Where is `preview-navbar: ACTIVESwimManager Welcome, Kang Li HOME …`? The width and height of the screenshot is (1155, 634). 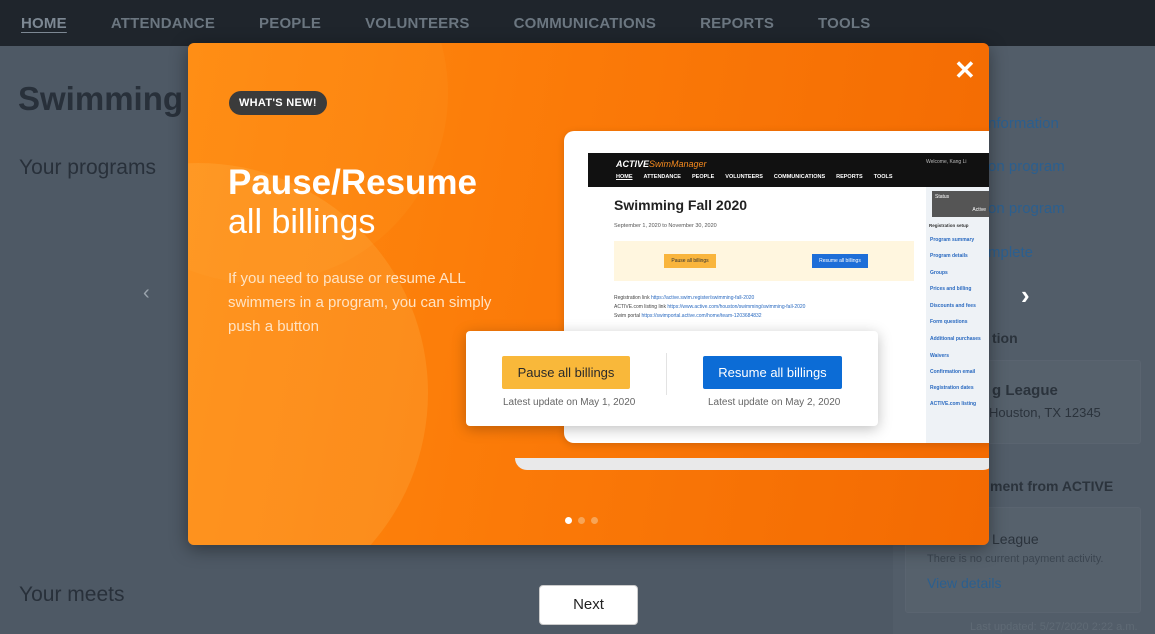 preview-navbar: ACTIVESwimManager Welcome, Kang Li HOME … is located at coordinates (788, 170).